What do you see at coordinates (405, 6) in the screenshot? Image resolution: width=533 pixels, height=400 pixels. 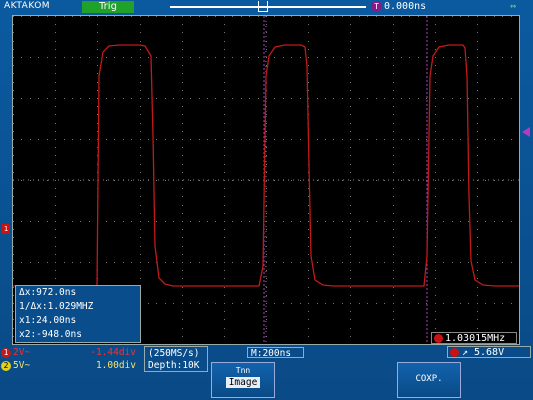 I see `trigger-time-offset: 0.000ns` at bounding box center [405, 6].